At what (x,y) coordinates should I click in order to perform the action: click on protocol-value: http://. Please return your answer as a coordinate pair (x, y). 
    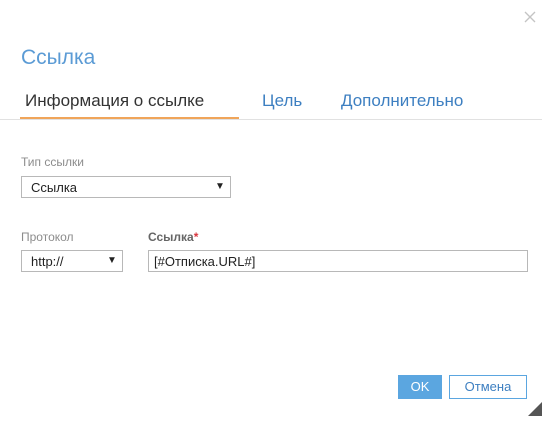
    Looking at the image, I should click on (47, 261).